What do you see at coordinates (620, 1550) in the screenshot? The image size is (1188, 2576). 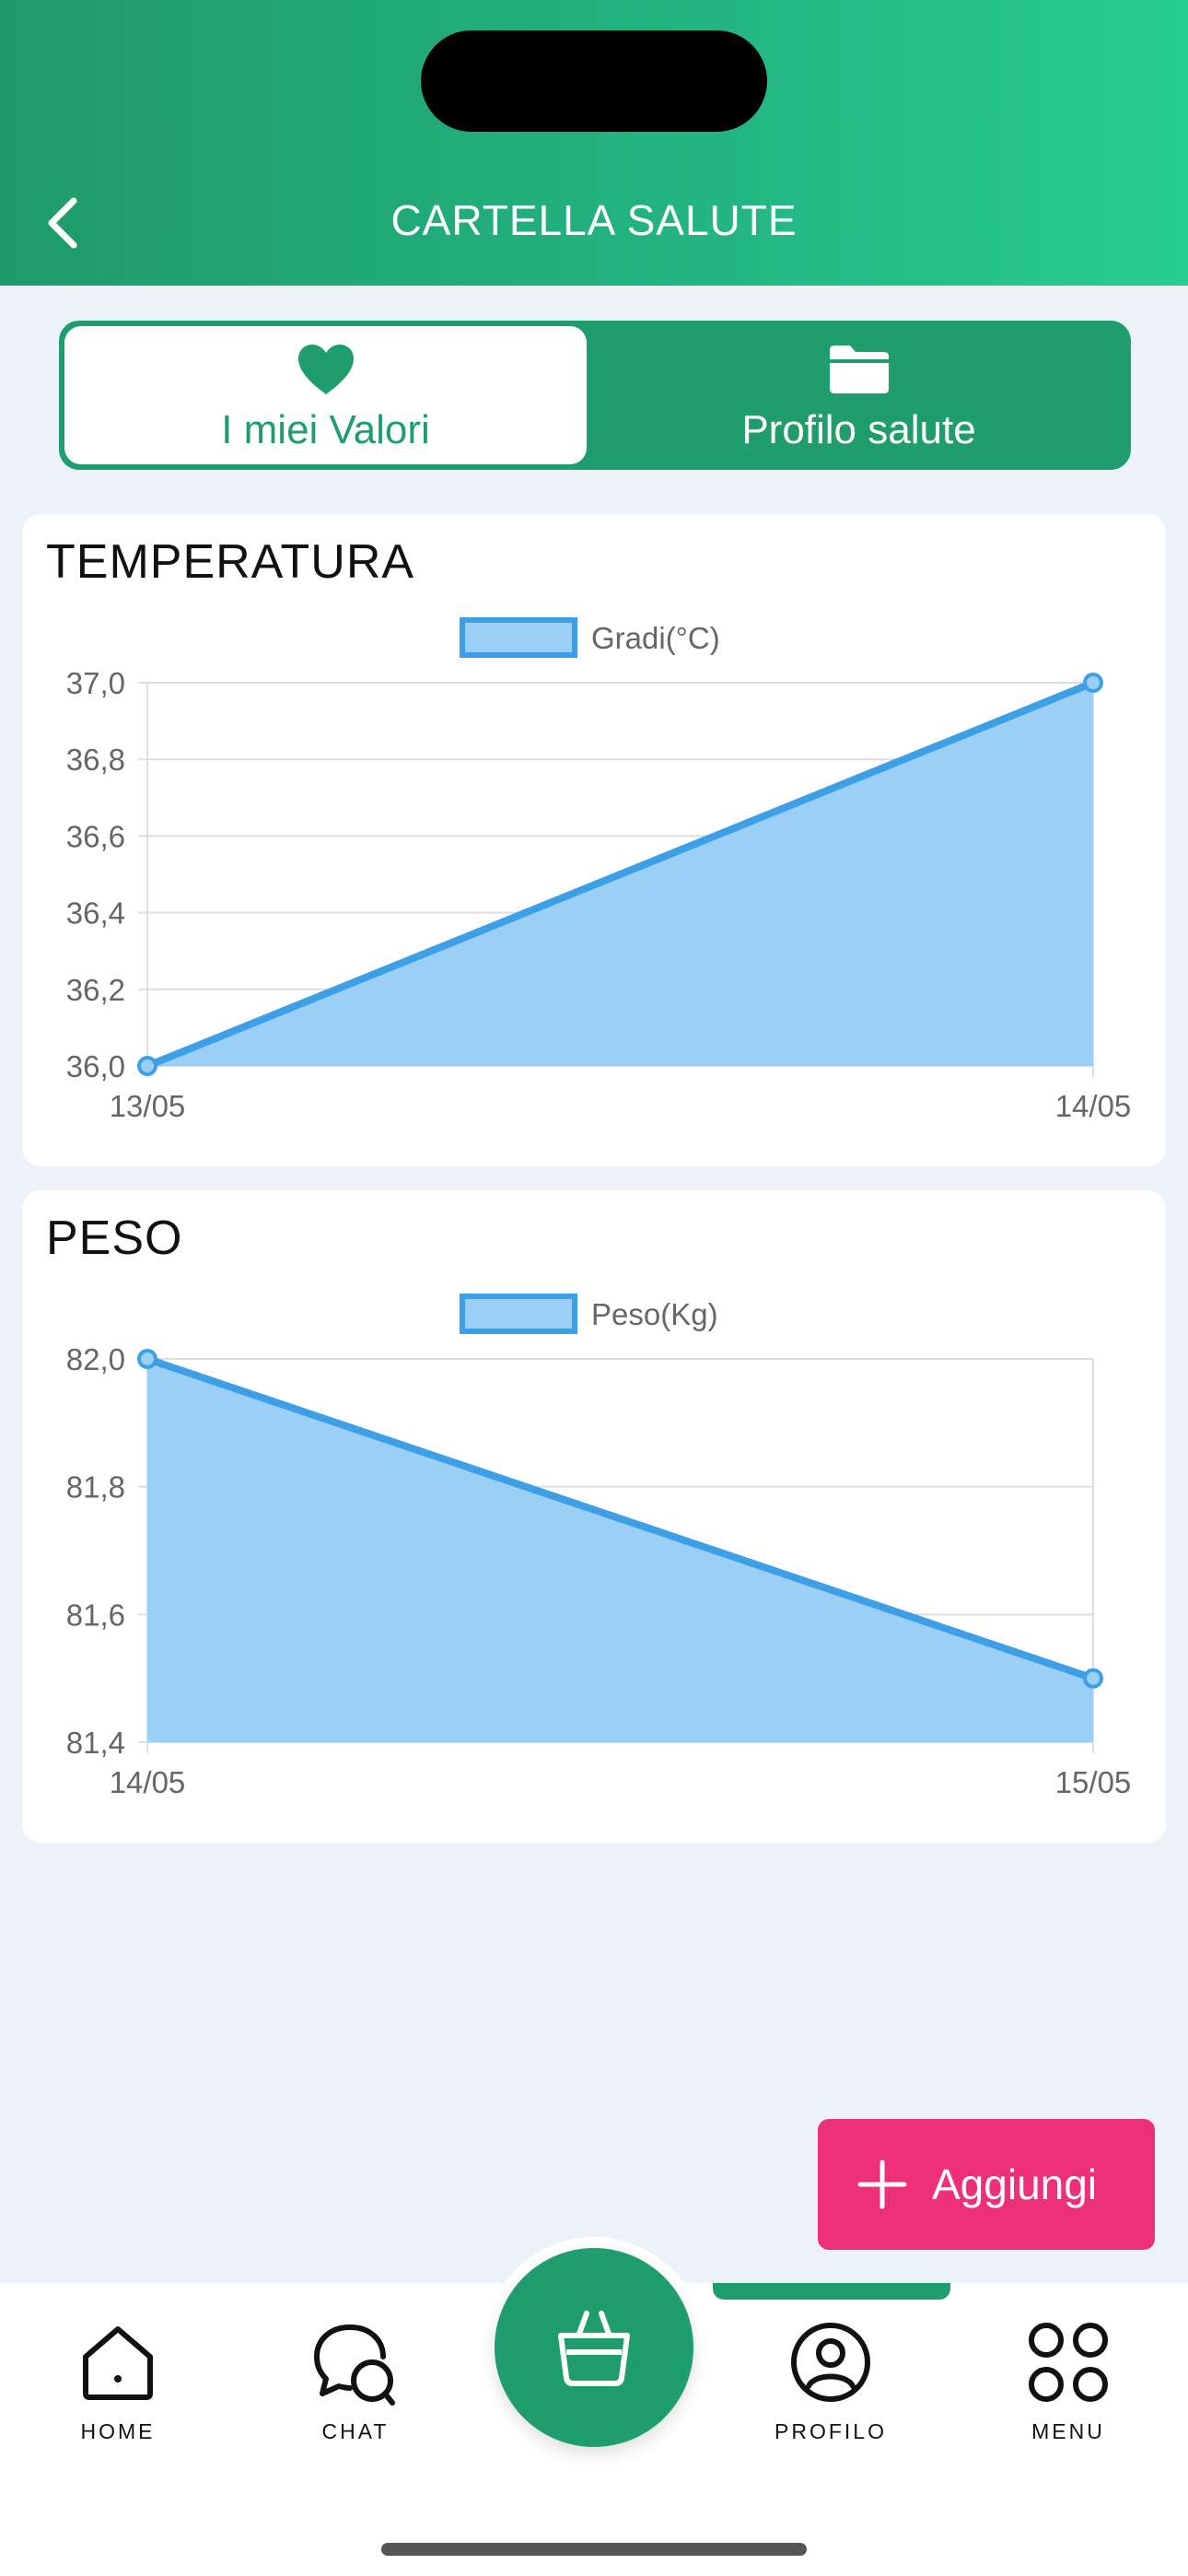 I see `area-fill` at bounding box center [620, 1550].